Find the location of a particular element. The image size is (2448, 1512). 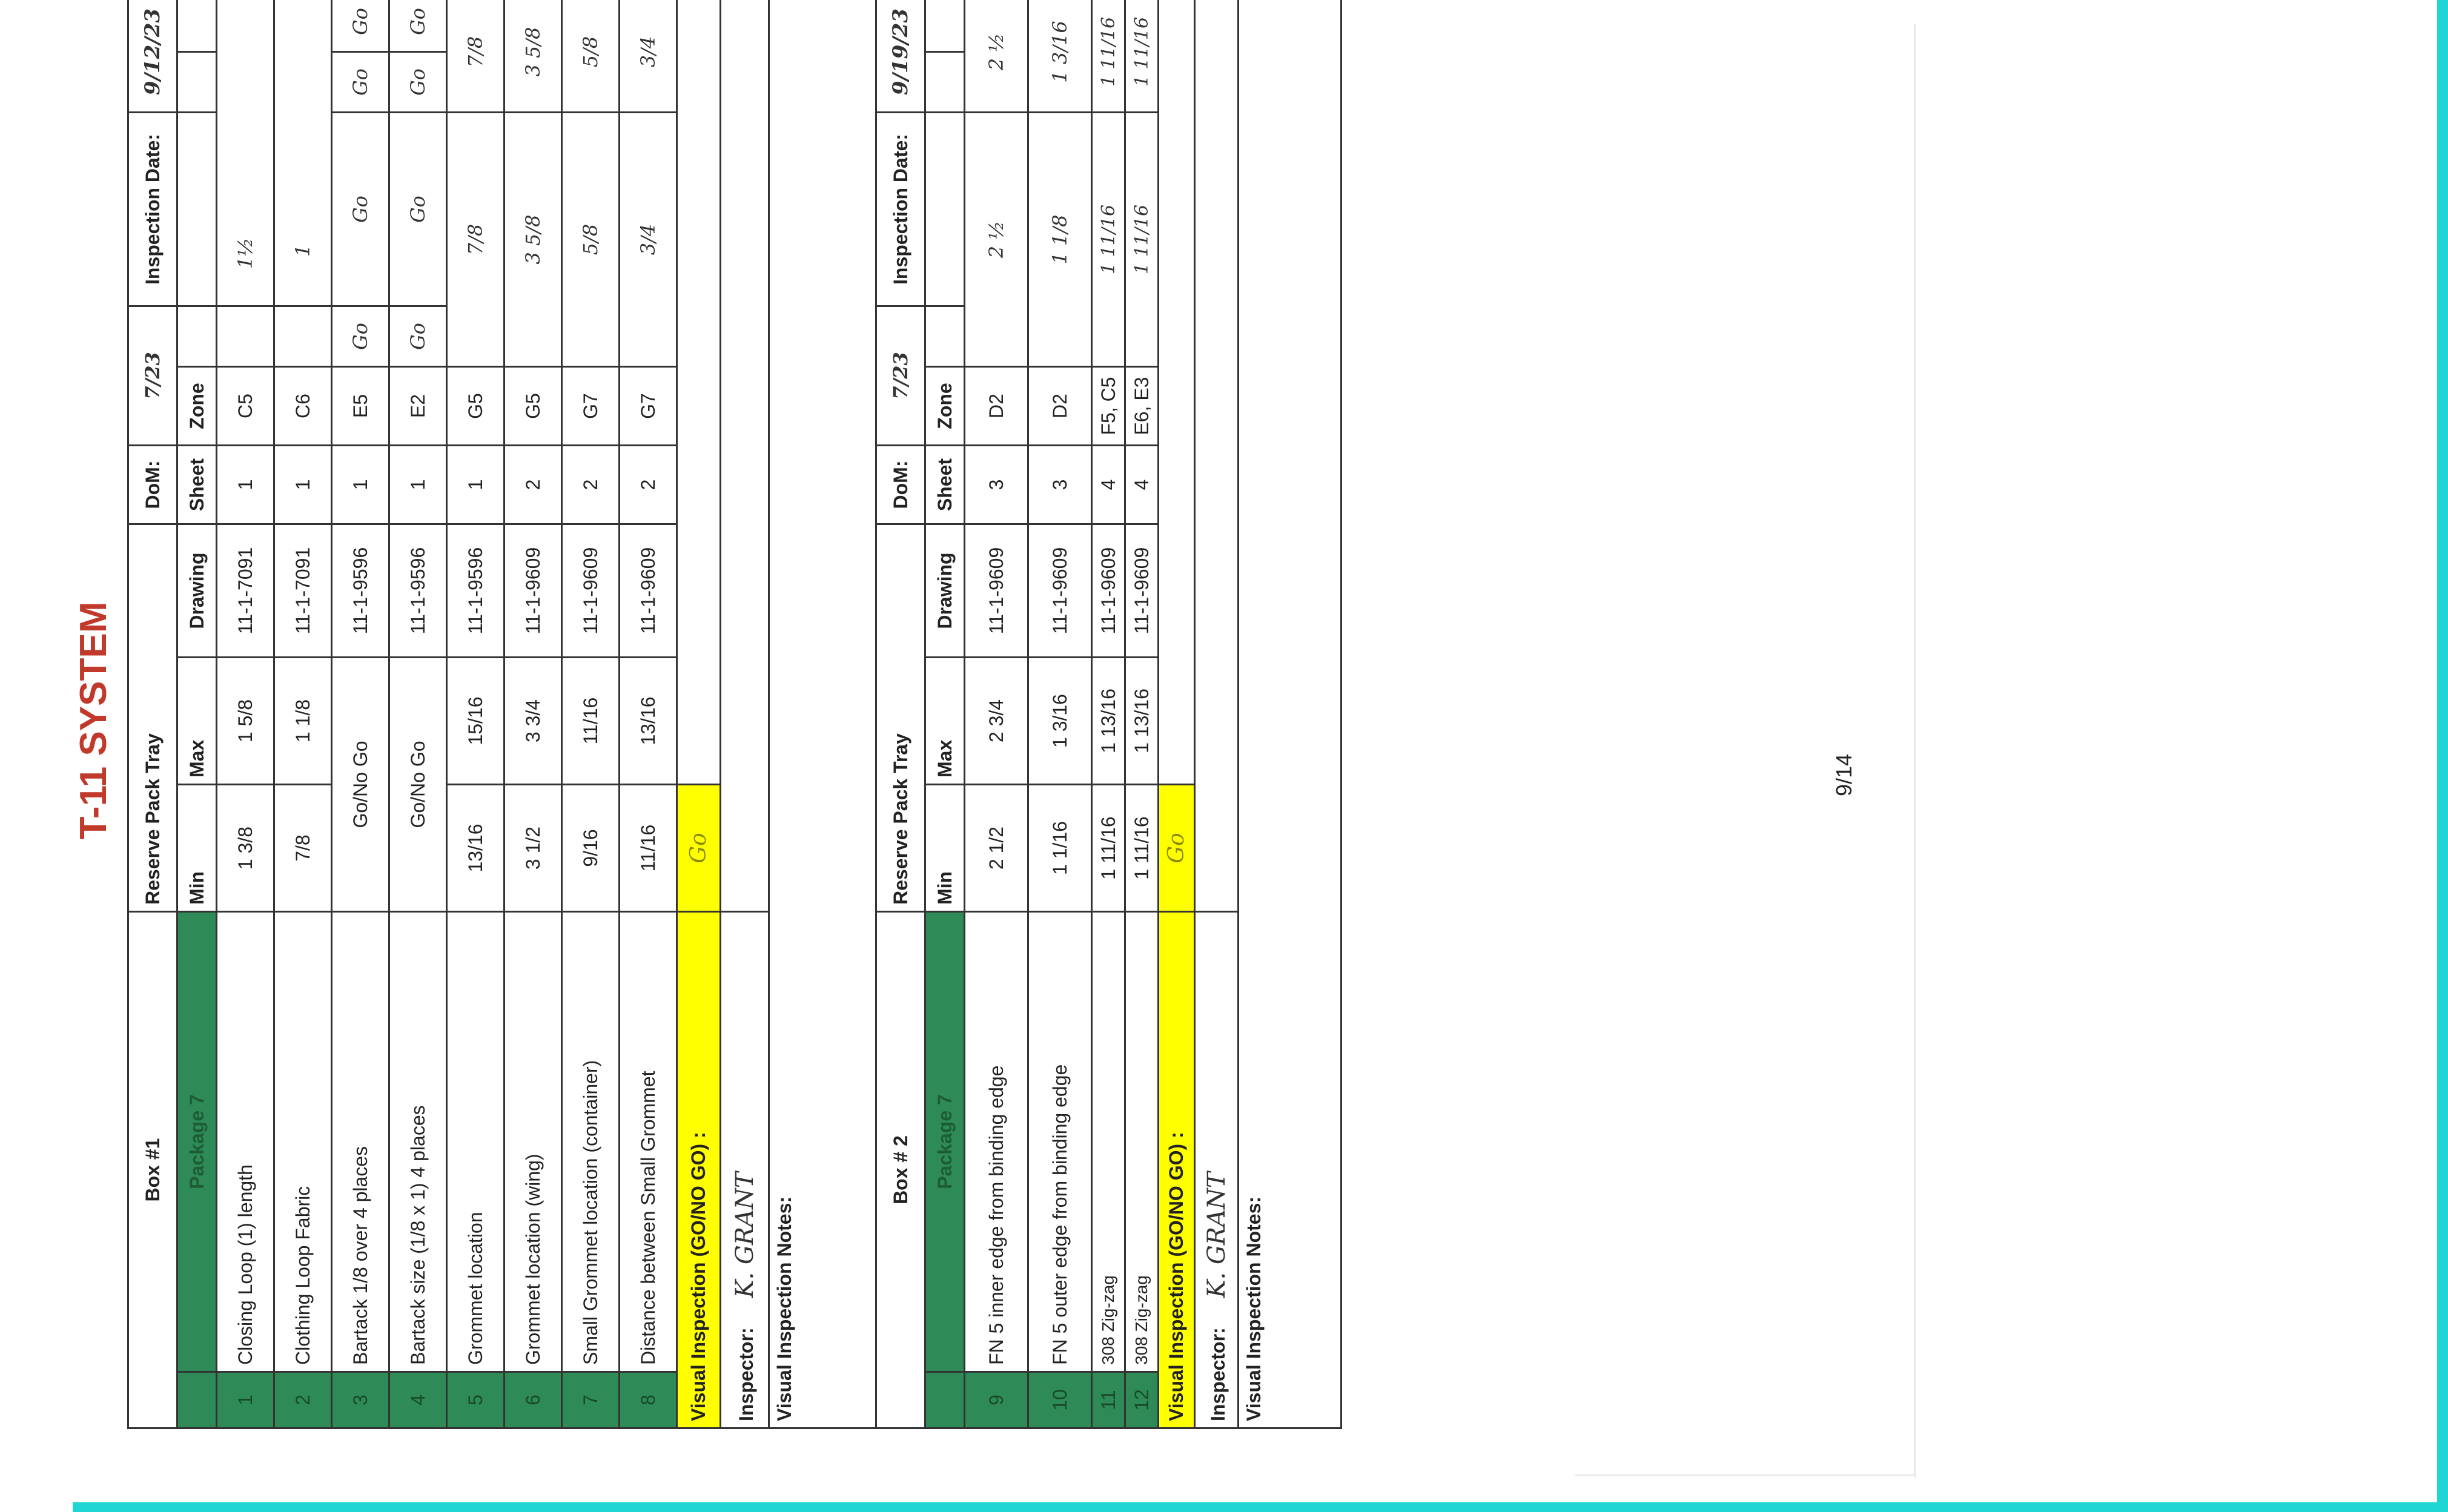

box1-inspector: Inspector: K. GRANT is located at coordinates (744, 1169).